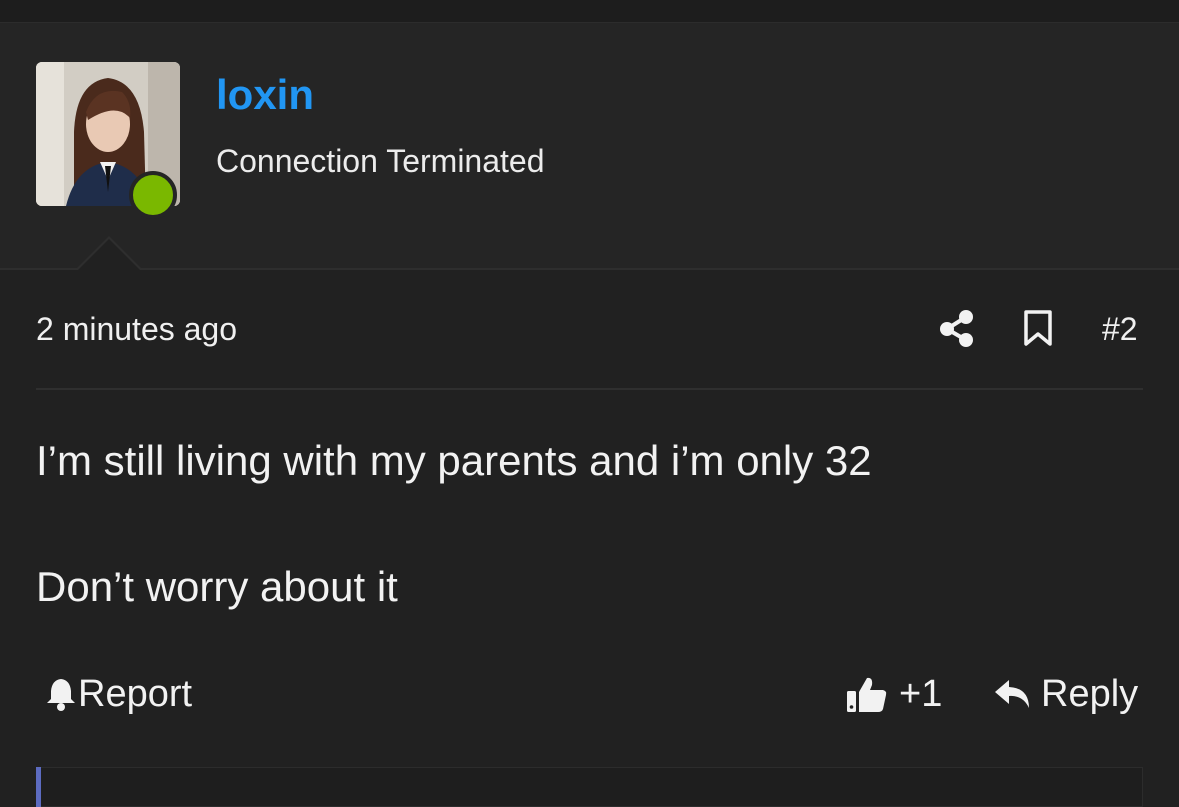  What do you see at coordinates (109, 254) in the screenshot?
I see `header-pointer-inner` at bounding box center [109, 254].